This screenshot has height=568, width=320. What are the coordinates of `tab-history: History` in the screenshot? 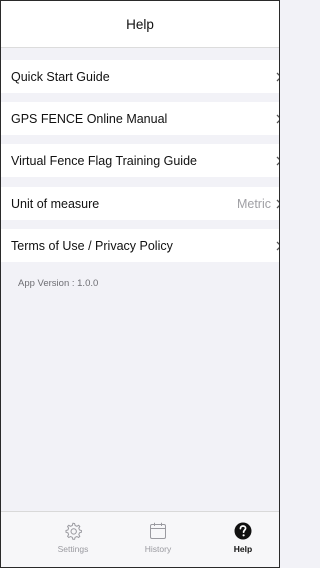 It's located at (158, 537).